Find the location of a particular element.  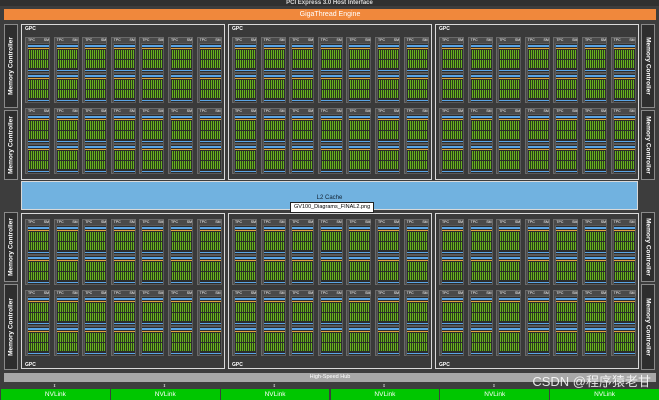

memory-controller-label: Memory Controller is located at coordinates (11, 247).